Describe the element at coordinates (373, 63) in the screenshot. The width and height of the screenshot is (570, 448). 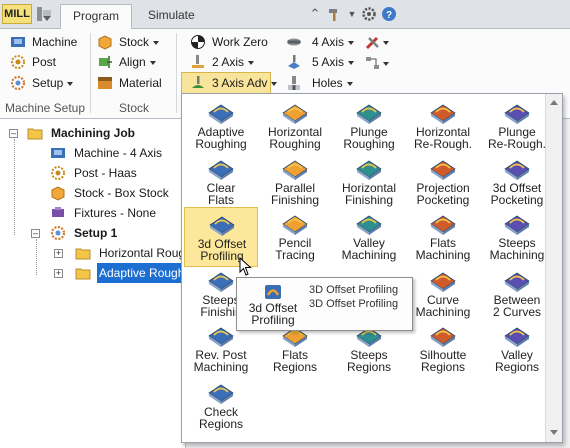
I see `pattern-icon` at that location.